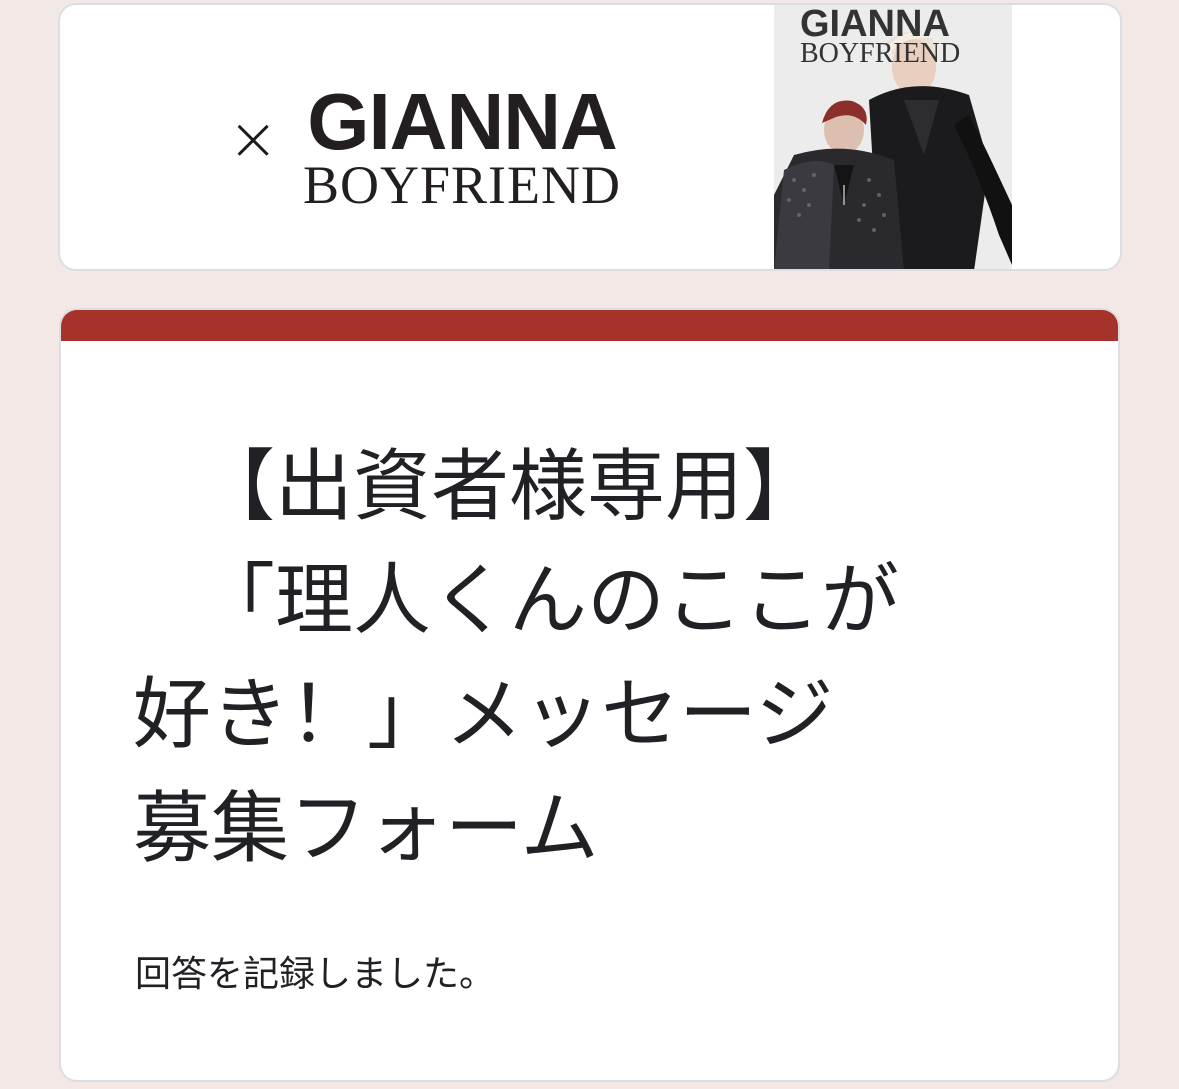  I want to click on logo-line-boyfriend: BOYFRIEND, so click(462, 185).